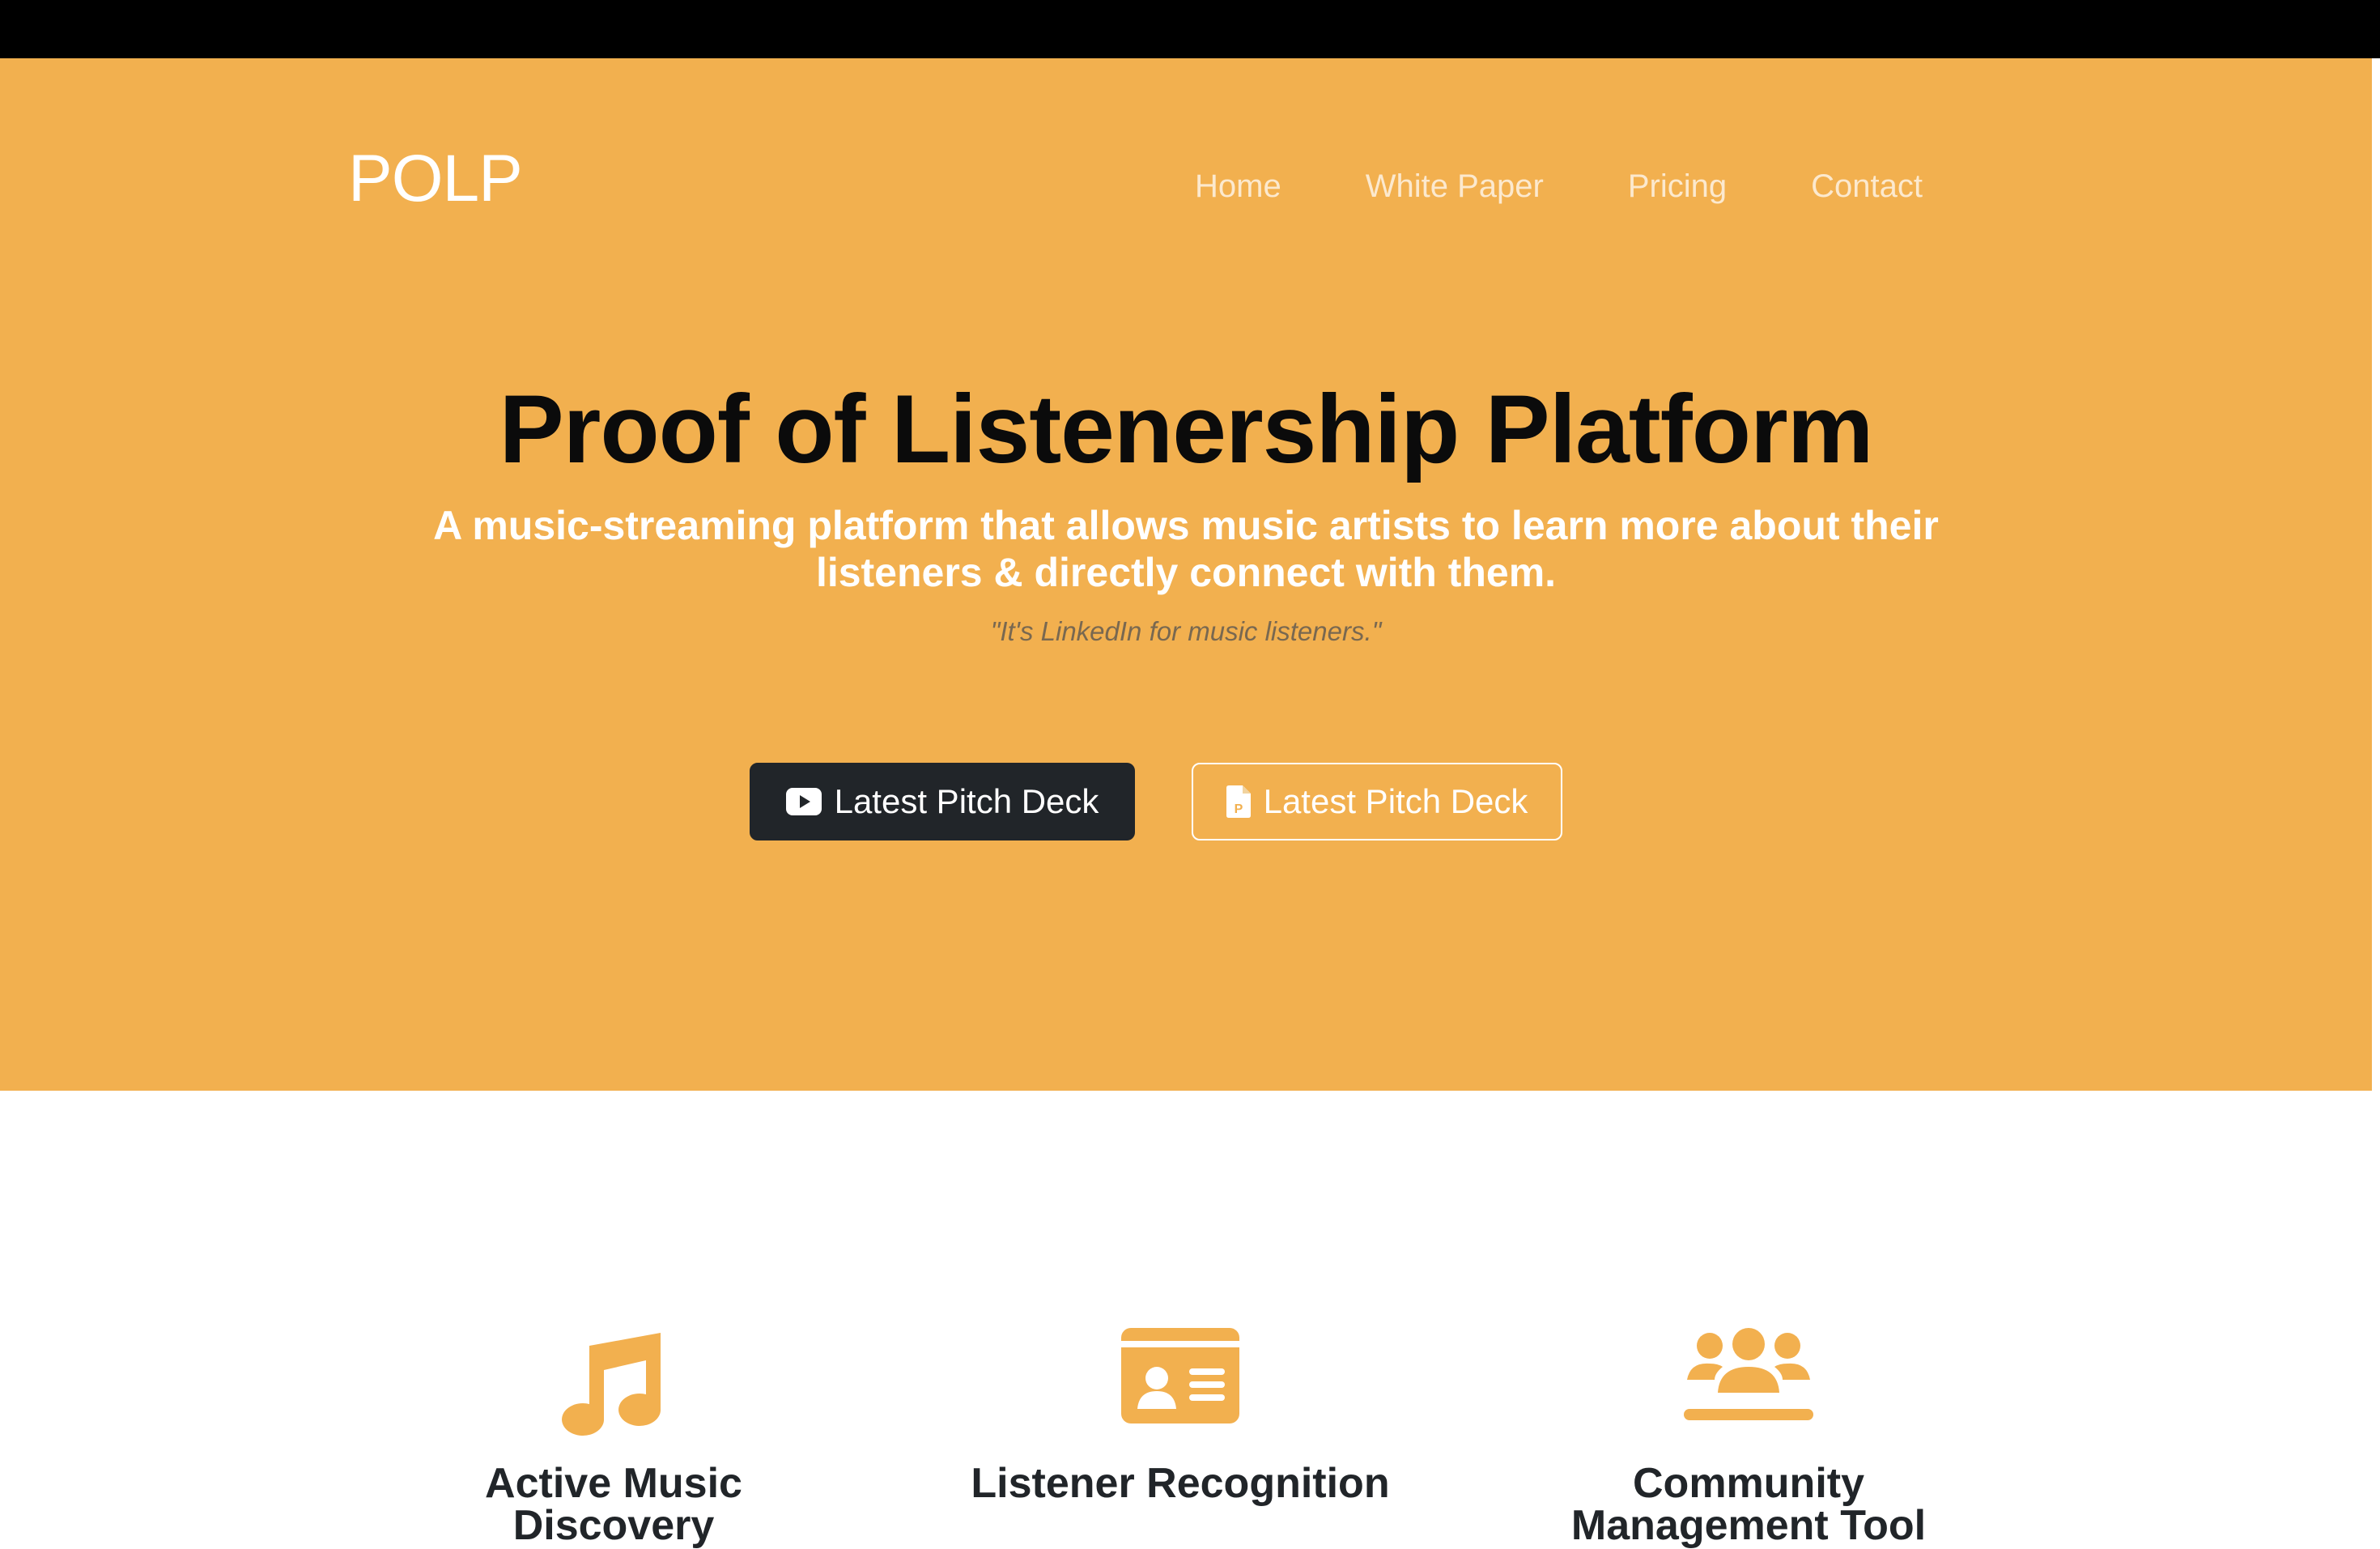 This screenshot has height=1549, width=2380. What do you see at coordinates (1867, 186) in the screenshot?
I see `nav-link-contact: Contact` at bounding box center [1867, 186].